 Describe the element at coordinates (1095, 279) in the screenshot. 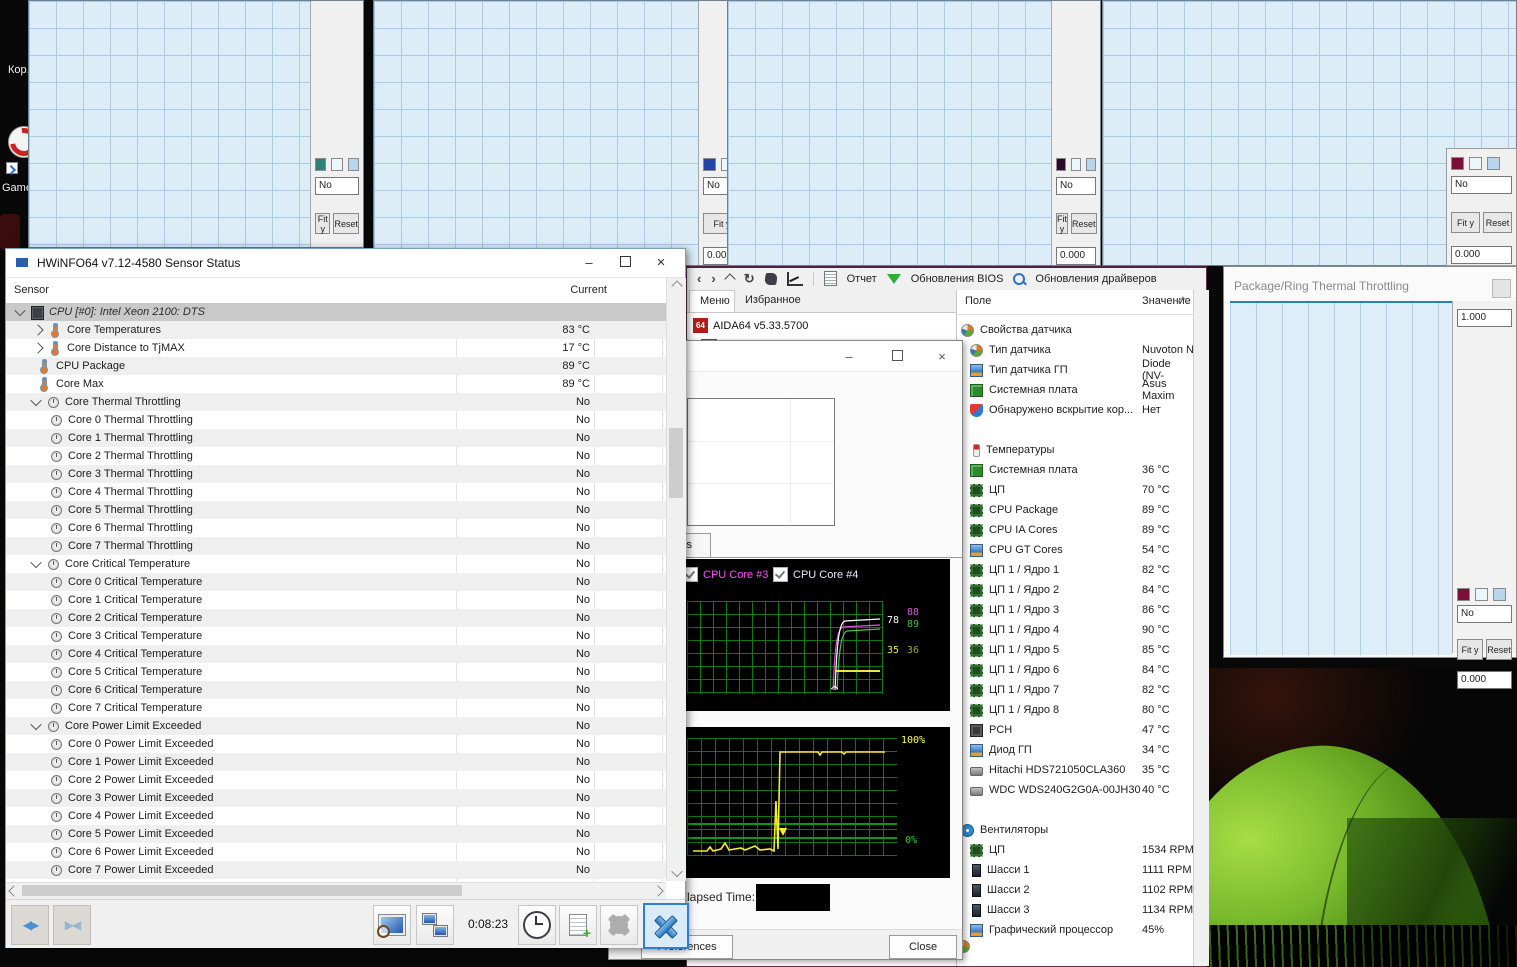

I see `driver-update-button: Обновления драйверов` at that location.